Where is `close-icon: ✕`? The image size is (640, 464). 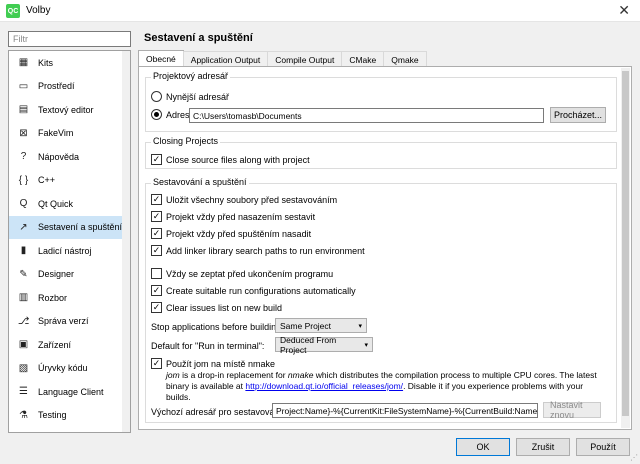 close-icon: ✕ is located at coordinates (624, 10).